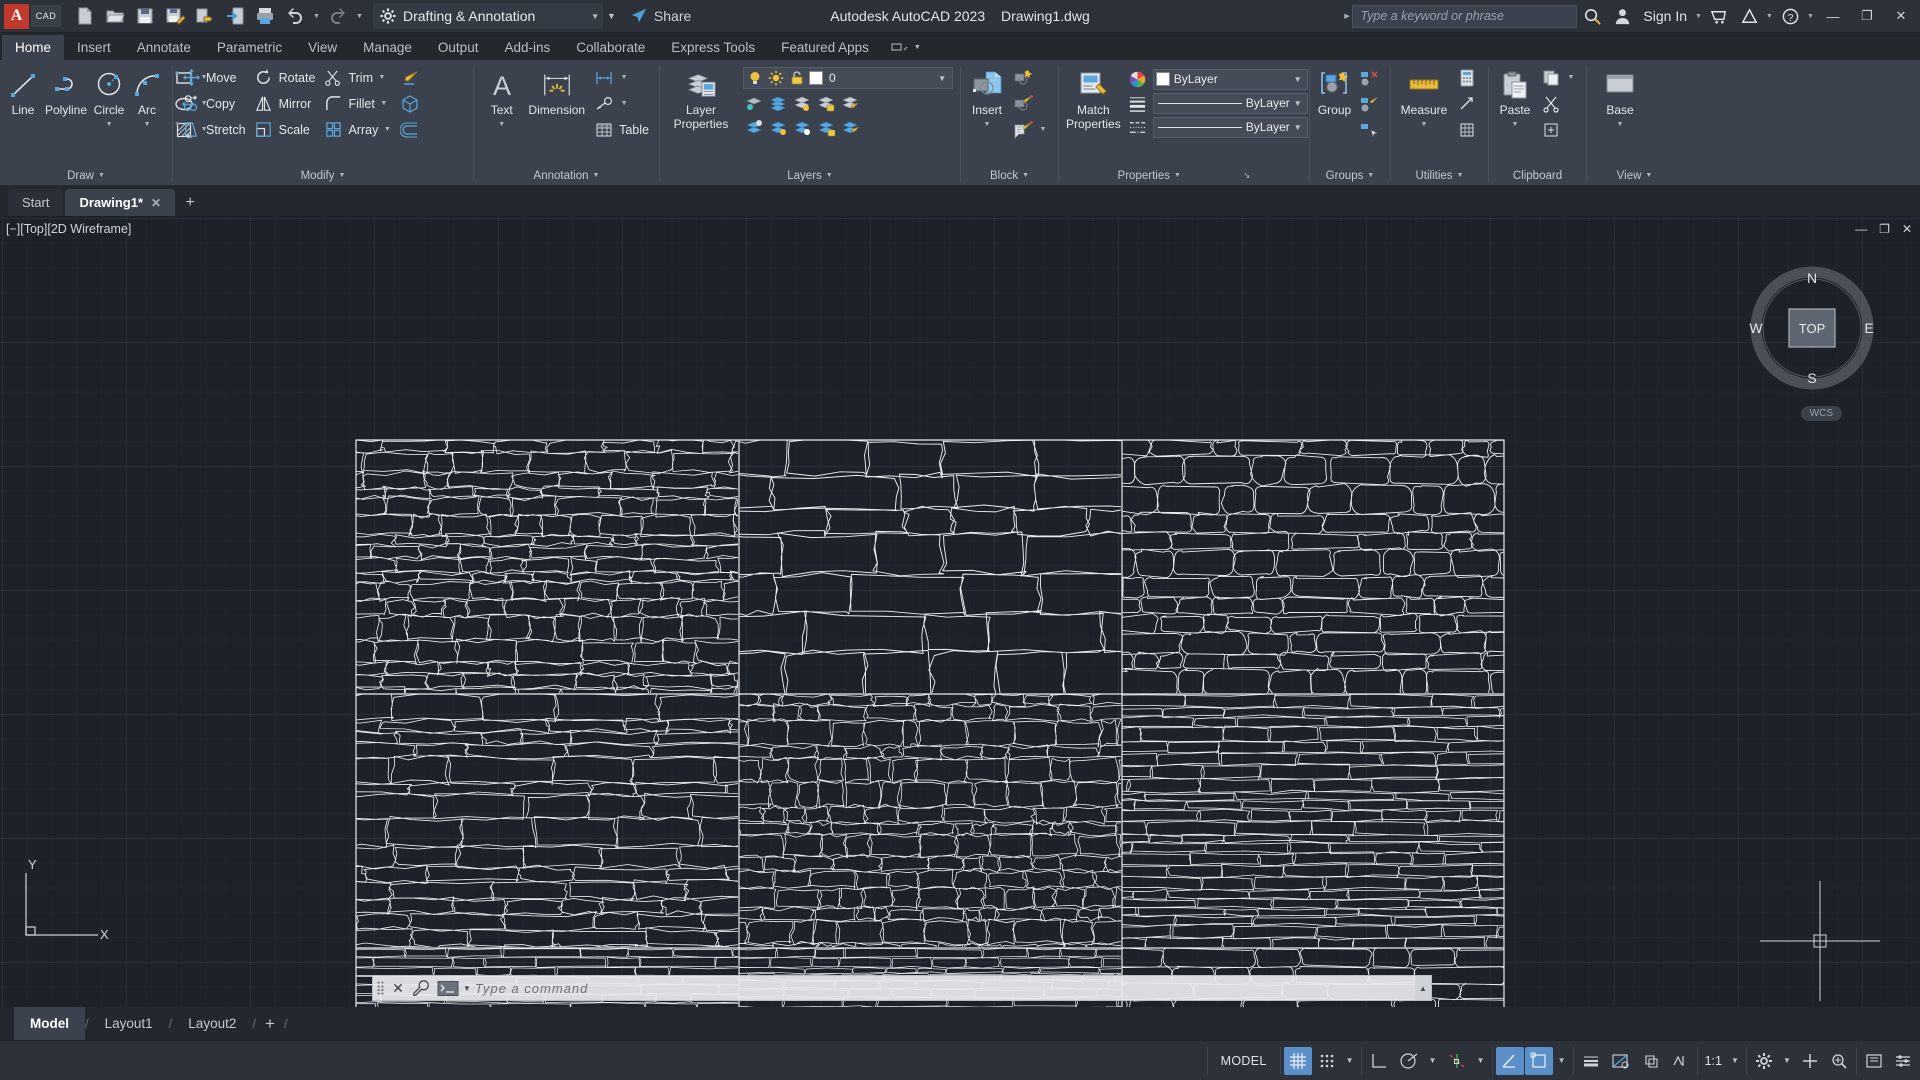  Describe the element at coordinates (36, 202) in the screenshot. I see `document-tab-start: Start` at that location.